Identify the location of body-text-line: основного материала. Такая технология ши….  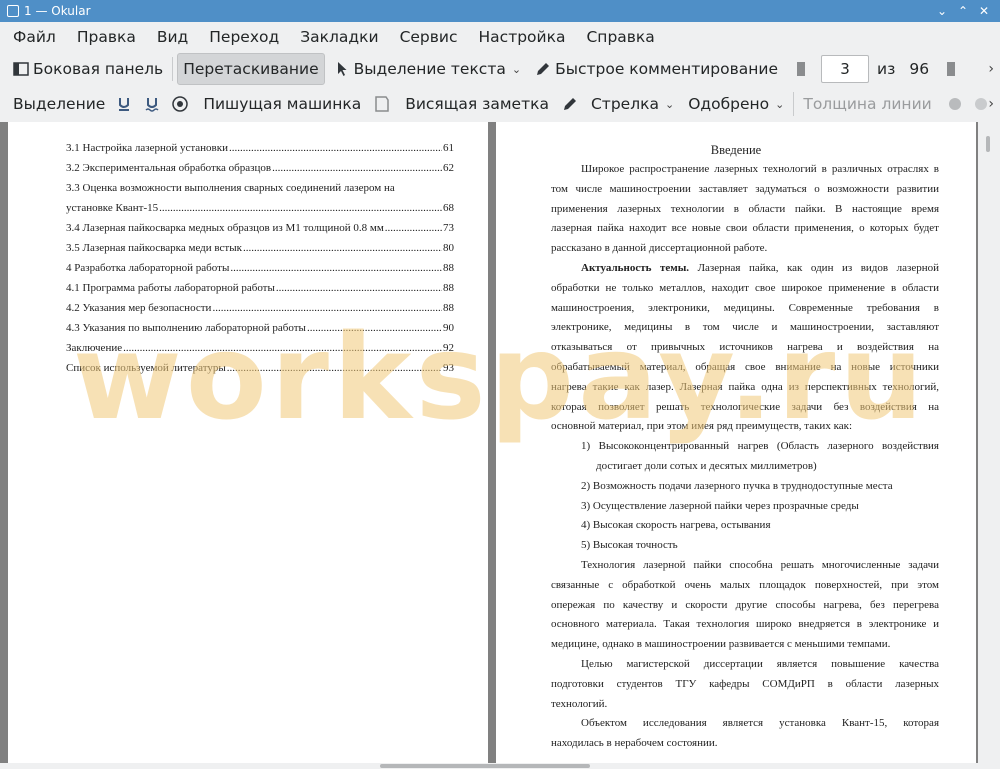
(745, 624).